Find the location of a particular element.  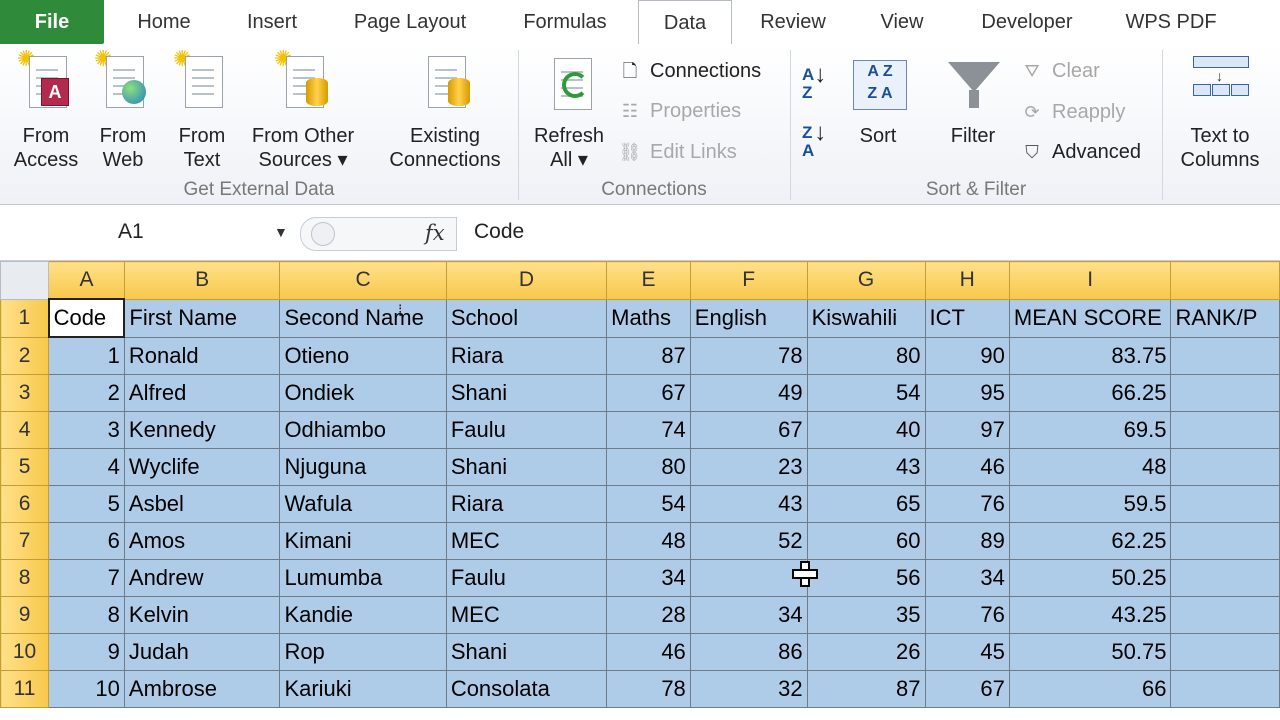

existing-connections-button: Existing Connections is located at coordinates (445, 110).